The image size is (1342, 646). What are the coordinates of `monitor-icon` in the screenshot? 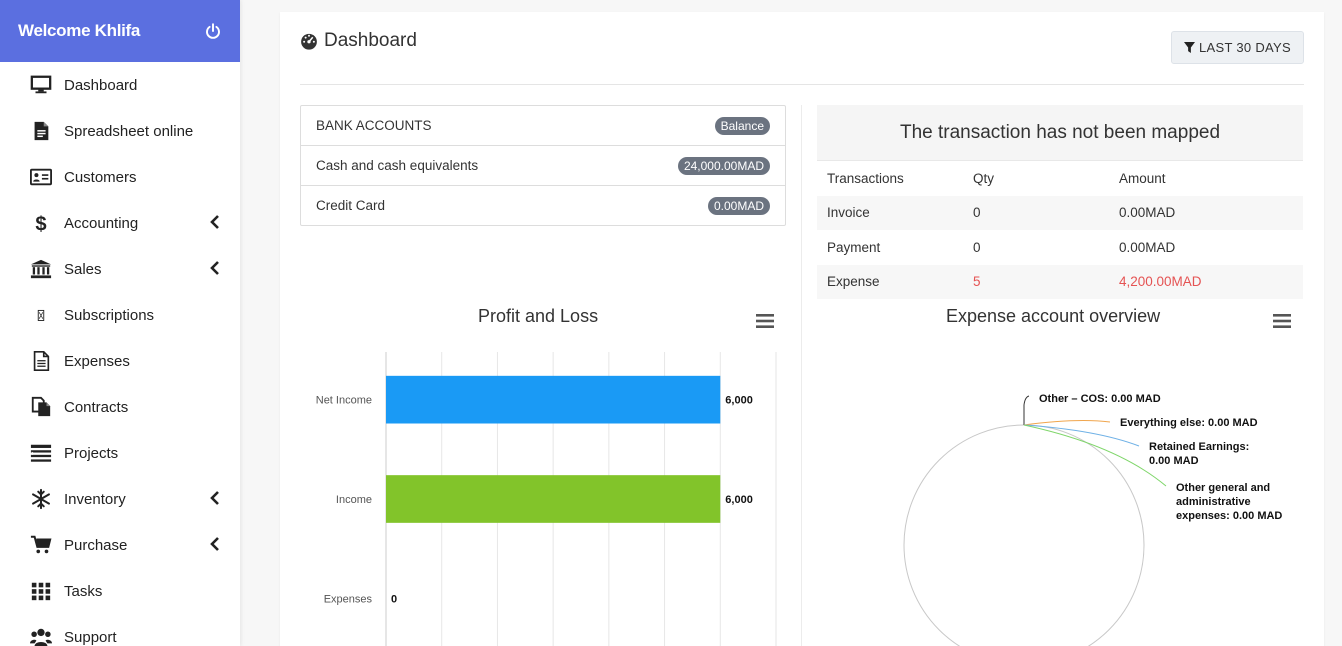 It's located at (41, 85).